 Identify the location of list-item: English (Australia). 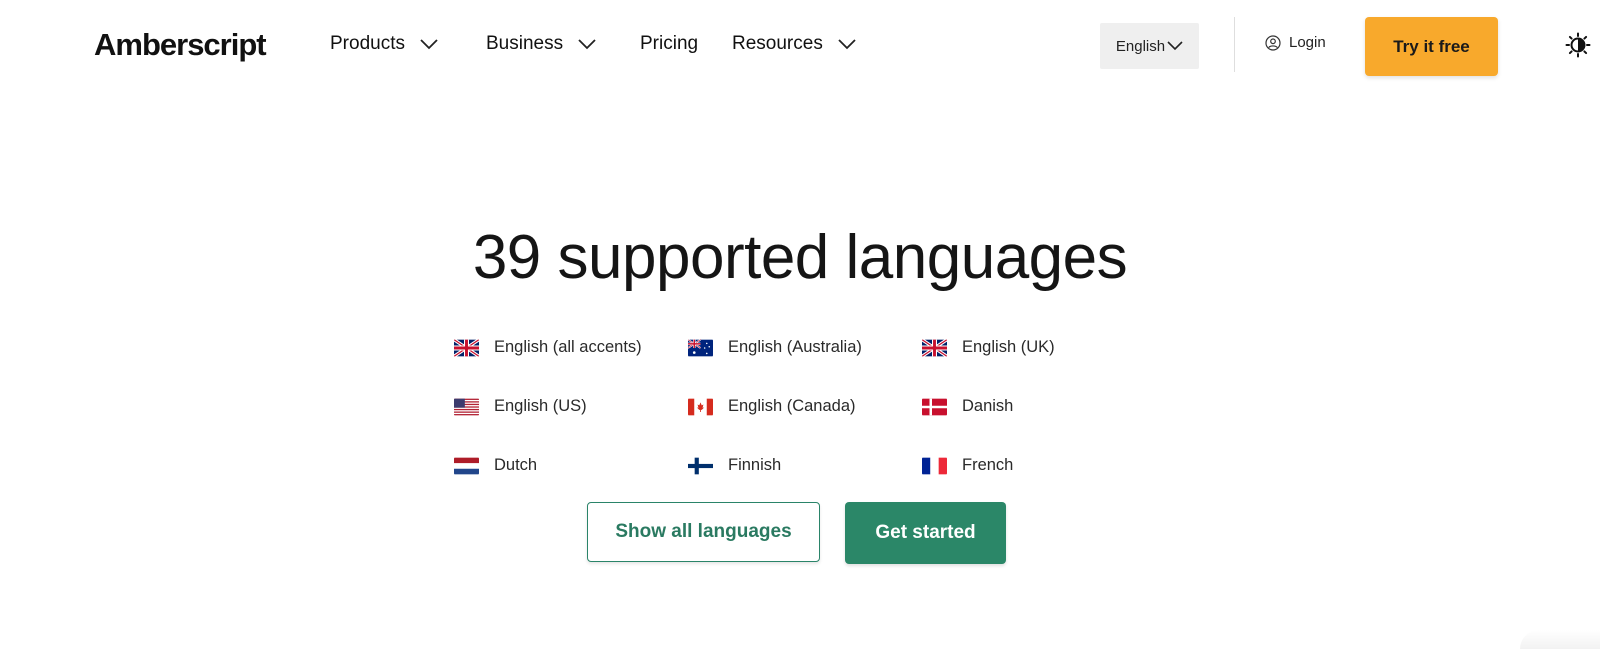
(805, 347).